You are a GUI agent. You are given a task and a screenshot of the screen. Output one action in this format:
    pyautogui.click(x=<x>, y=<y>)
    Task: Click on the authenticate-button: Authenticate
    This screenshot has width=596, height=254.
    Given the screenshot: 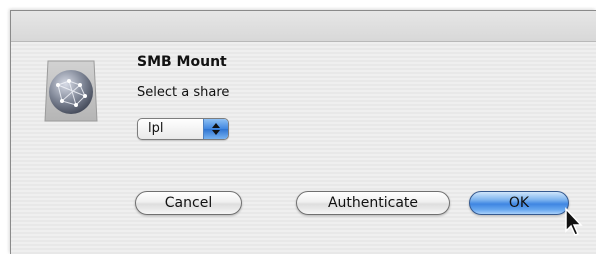 What is the action you would take?
    pyautogui.click(x=373, y=203)
    